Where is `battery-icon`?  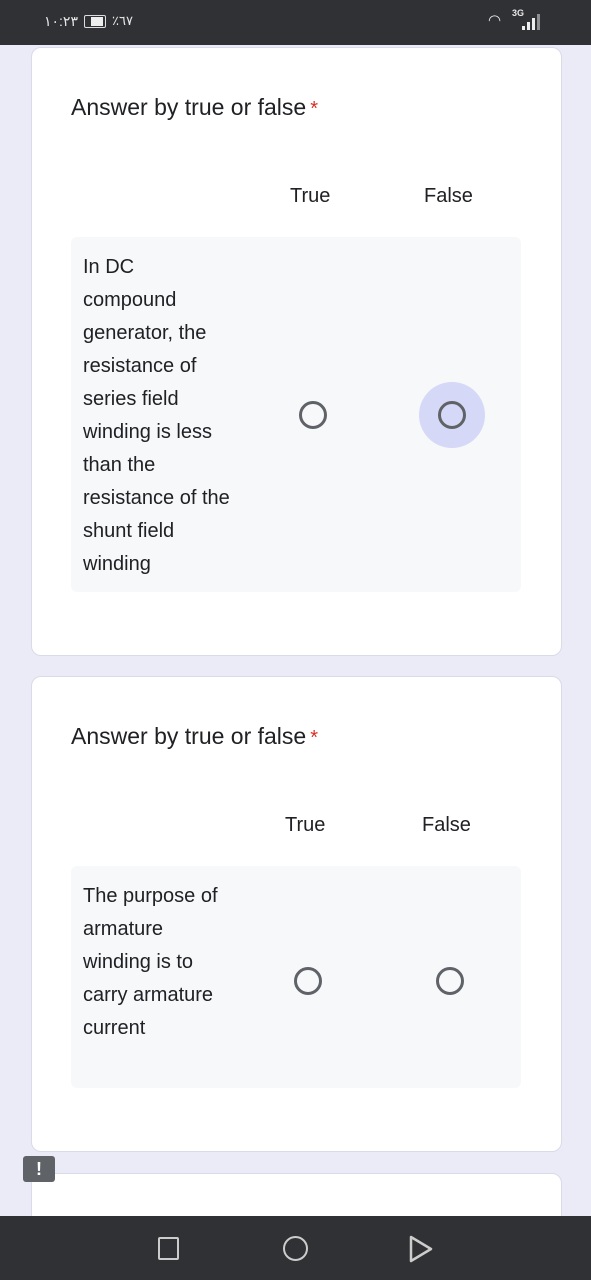 battery-icon is located at coordinates (95, 21).